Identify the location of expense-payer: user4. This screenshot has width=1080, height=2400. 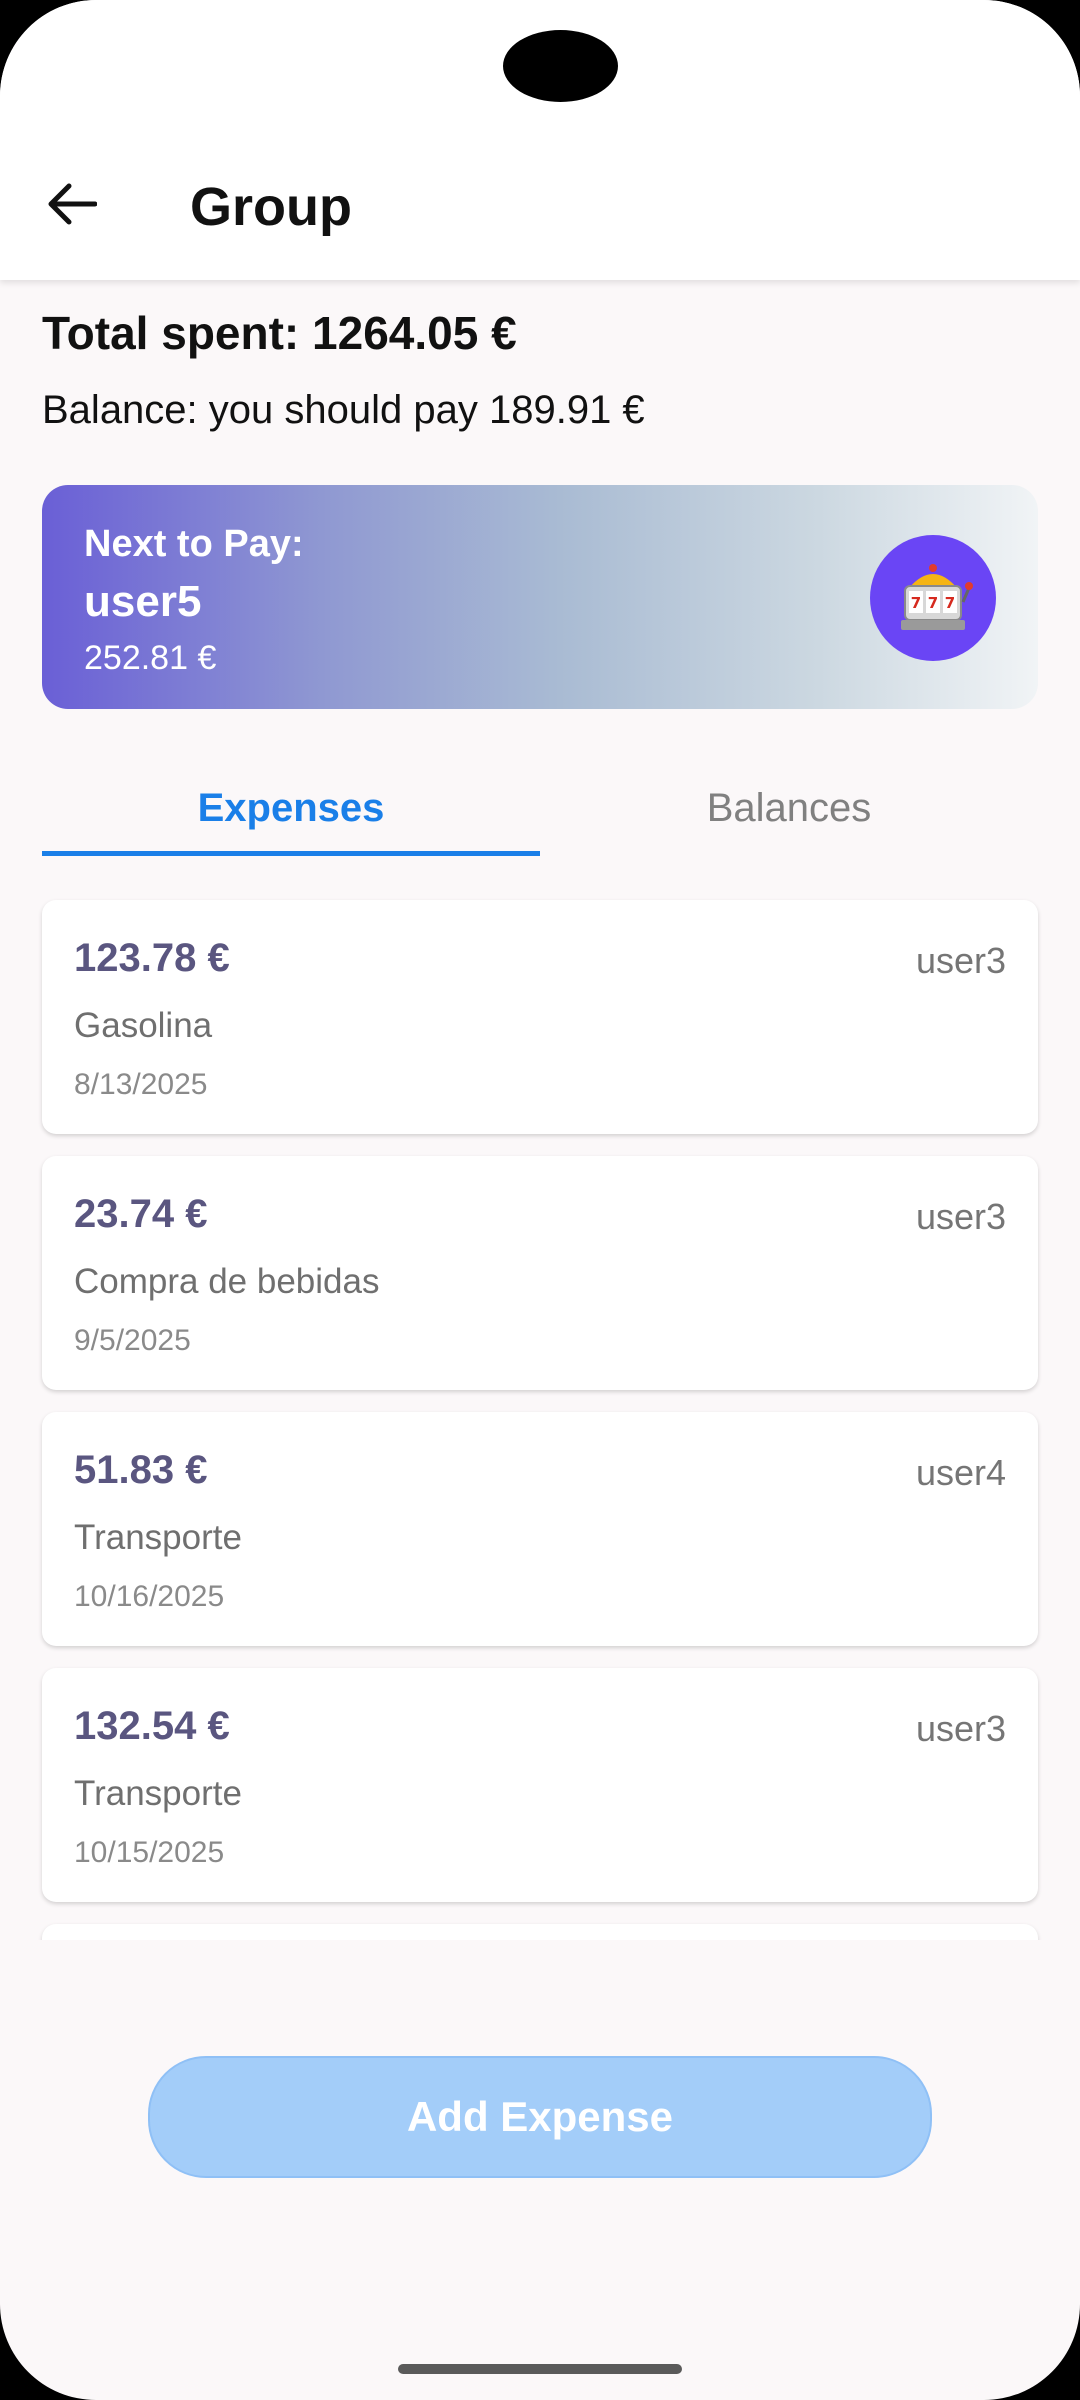
(960, 1472).